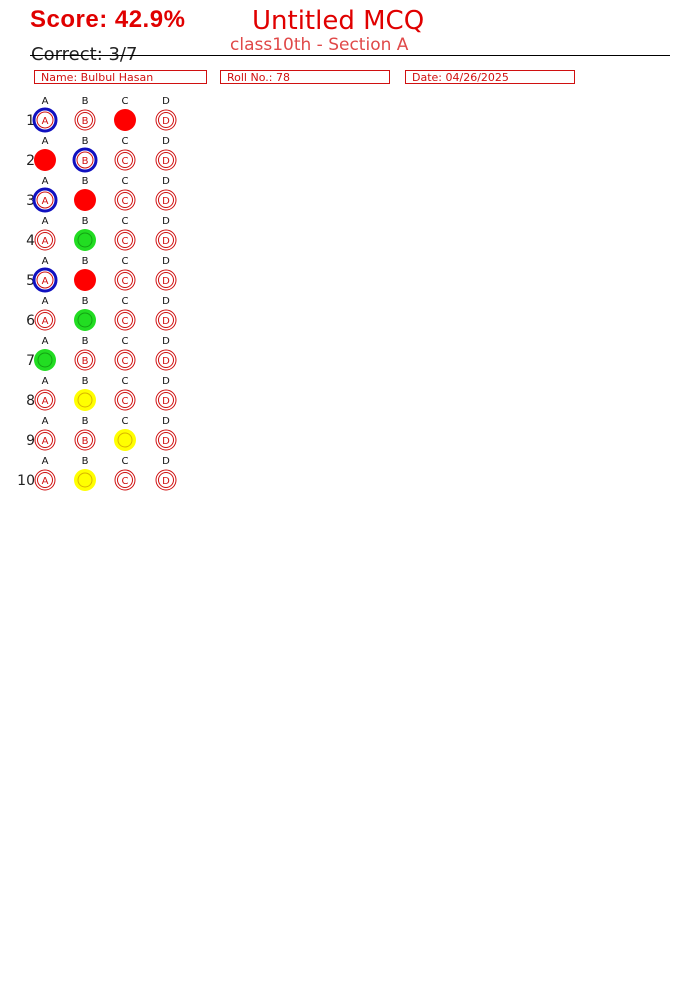 The width and height of the screenshot is (700, 1000). What do you see at coordinates (30, 161) in the screenshot?
I see `question-number: 2` at bounding box center [30, 161].